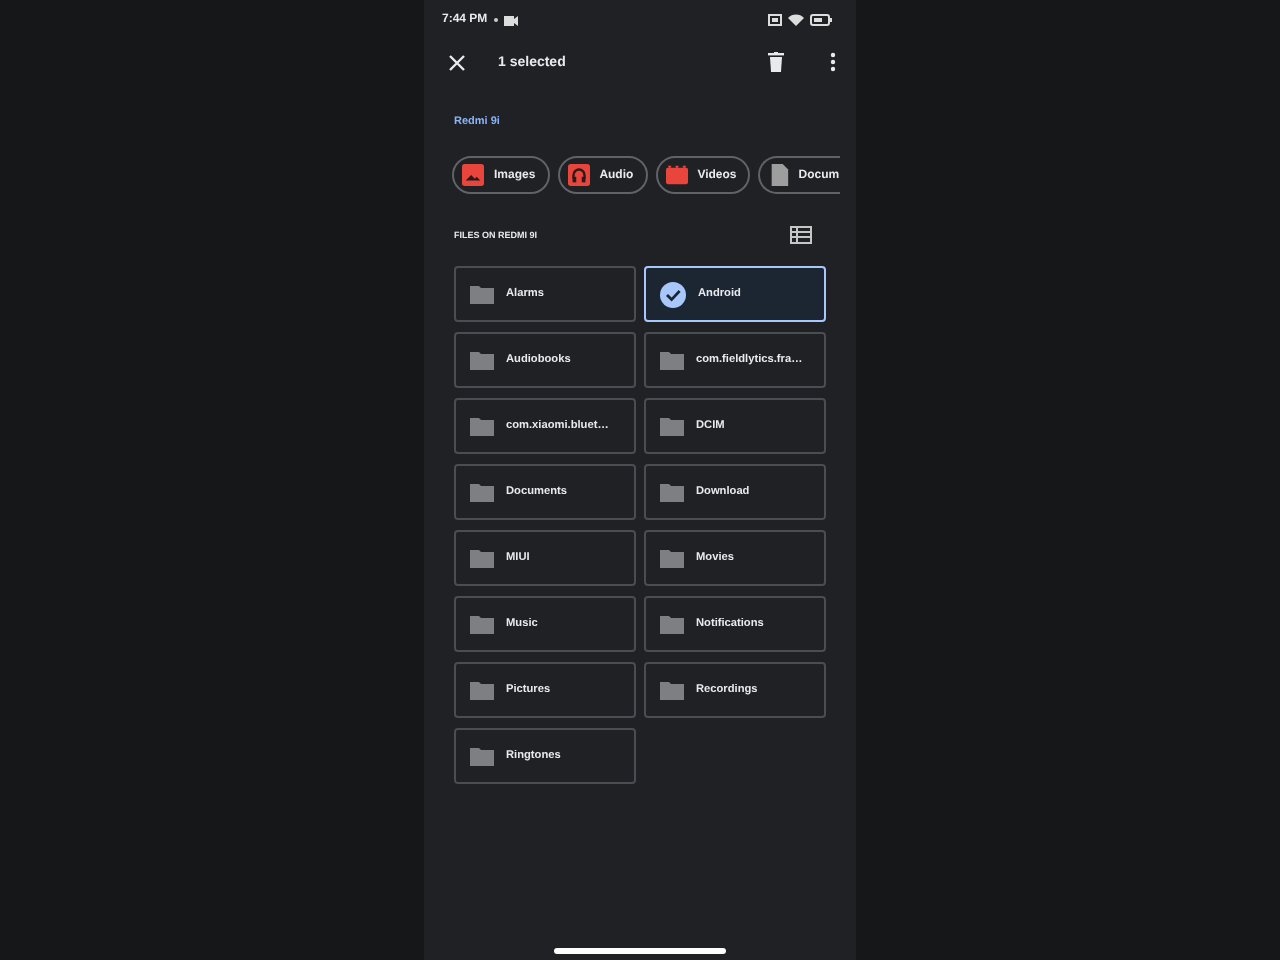  What do you see at coordinates (473, 175) in the screenshot?
I see `image-icon` at bounding box center [473, 175].